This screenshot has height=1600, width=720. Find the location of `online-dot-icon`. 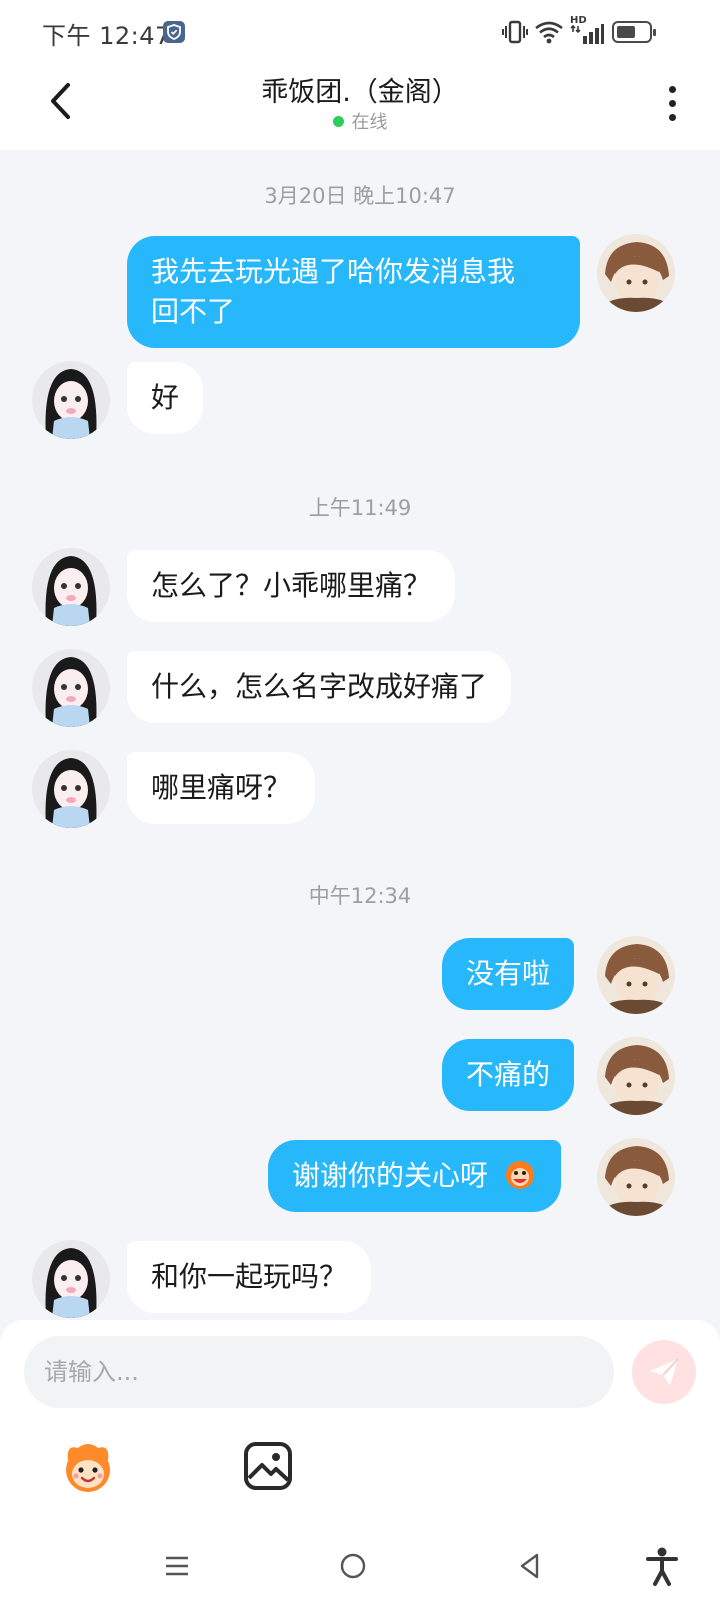

online-dot-icon is located at coordinates (338, 121).